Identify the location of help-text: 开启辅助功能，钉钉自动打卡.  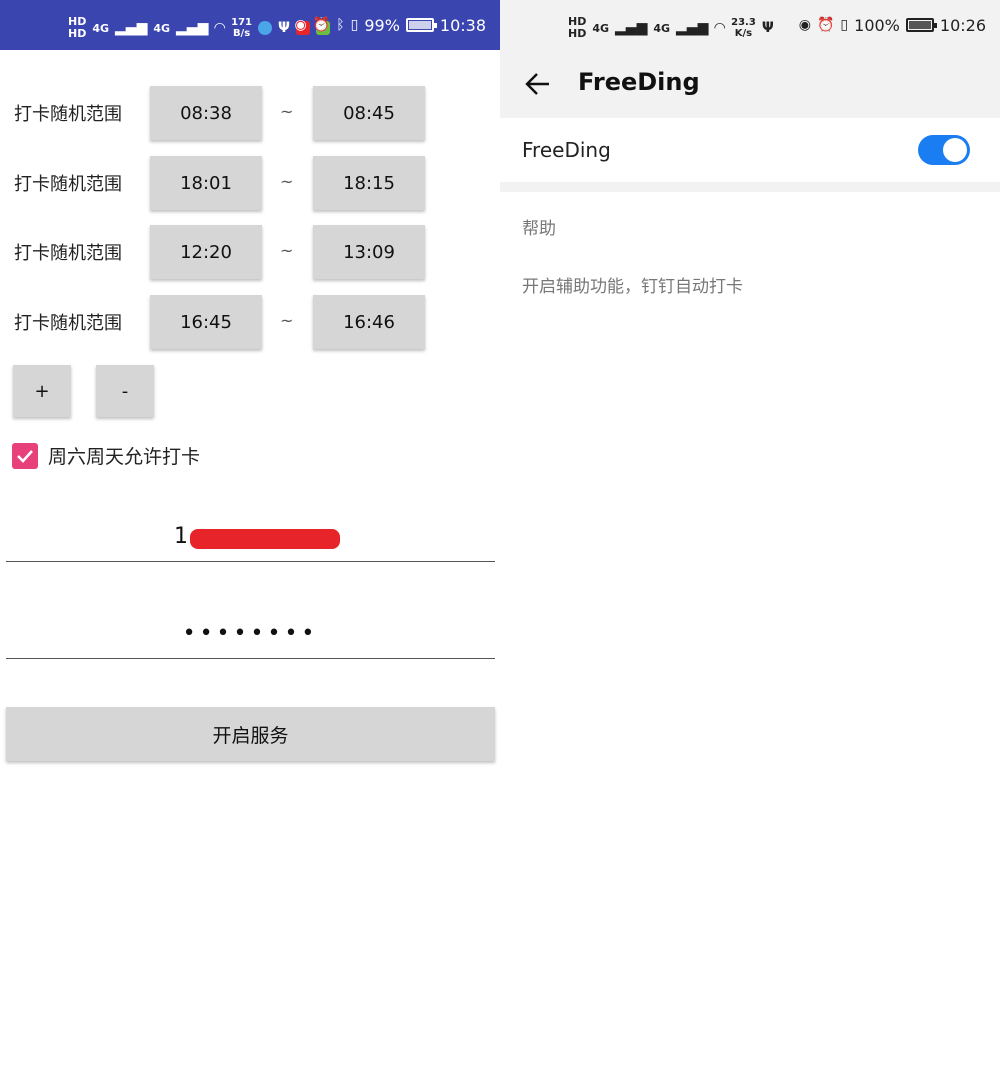
(632, 287).